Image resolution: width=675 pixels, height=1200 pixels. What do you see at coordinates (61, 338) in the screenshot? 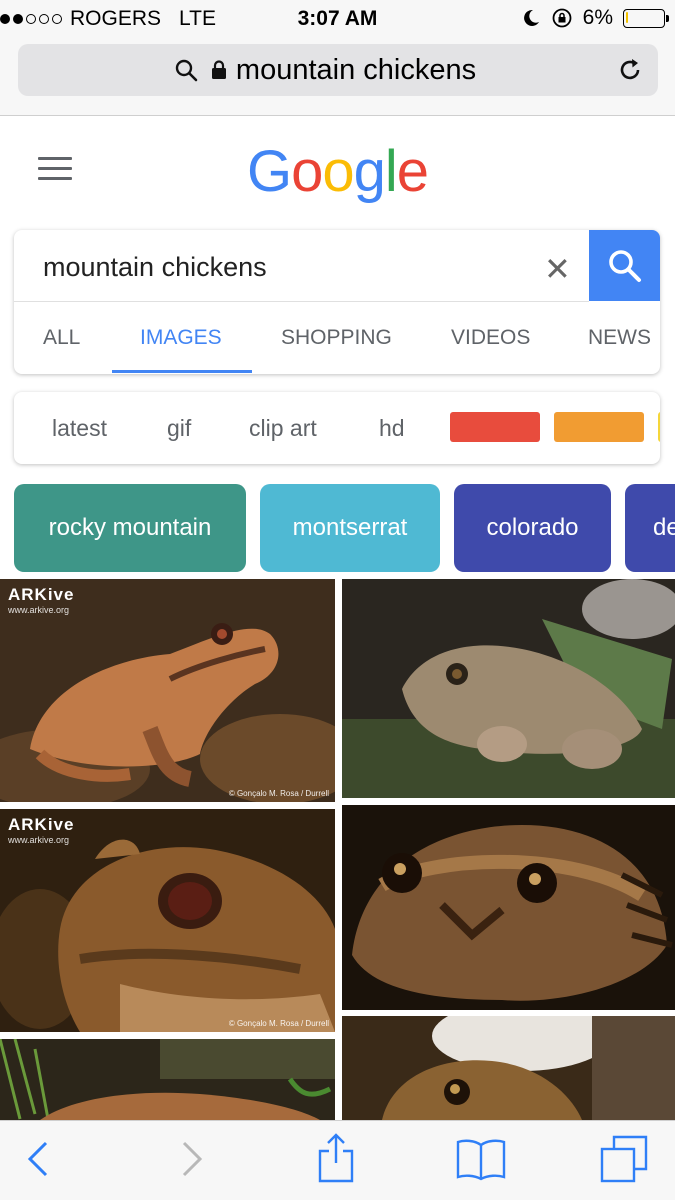
I see `tab-all: ALL` at bounding box center [61, 338].